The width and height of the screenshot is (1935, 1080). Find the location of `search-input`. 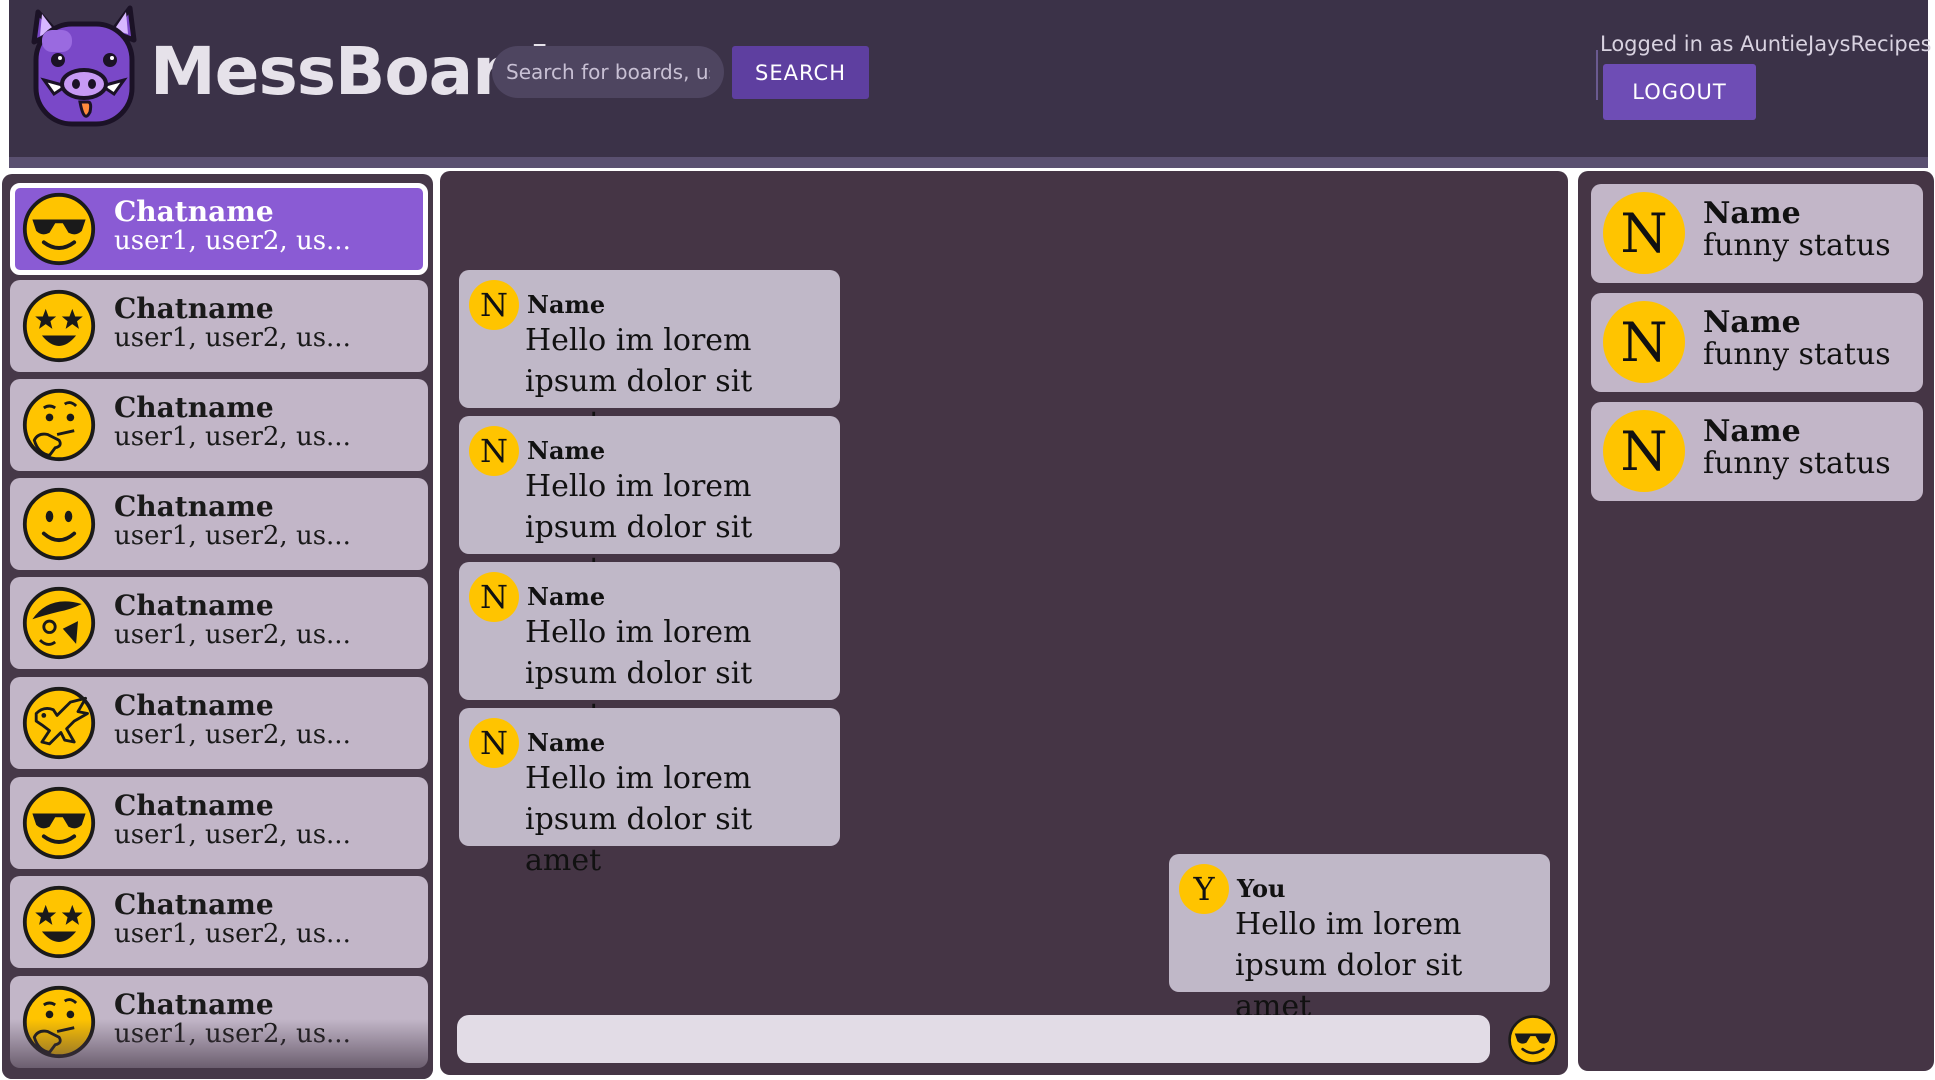

search-input is located at coordinates (608, 72).